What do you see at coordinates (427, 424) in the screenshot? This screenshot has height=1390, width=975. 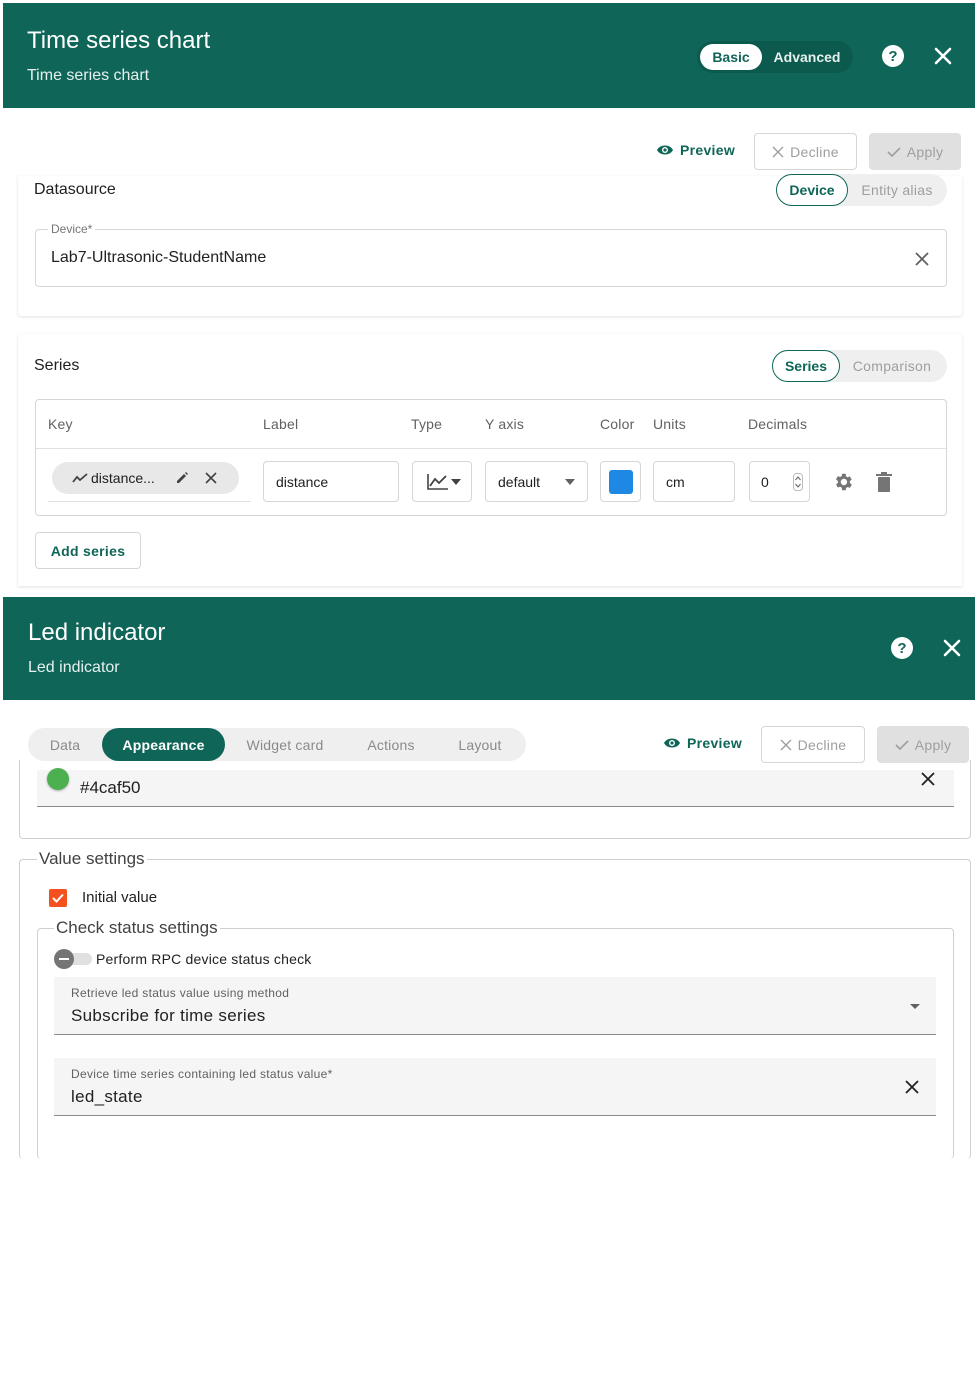 I see `col-type: Type` at bounding box center [427, 424].